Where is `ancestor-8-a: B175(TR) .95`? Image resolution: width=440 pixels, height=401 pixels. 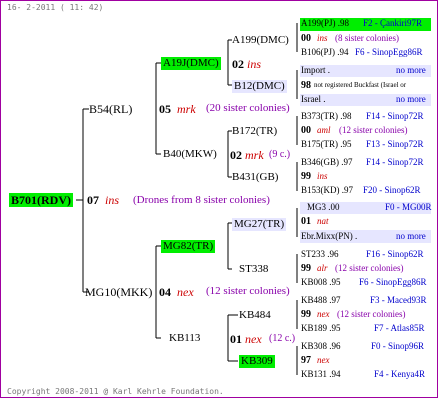 ancestor-8-a: B175(TR) .95 is located at coordinates (326, 144).